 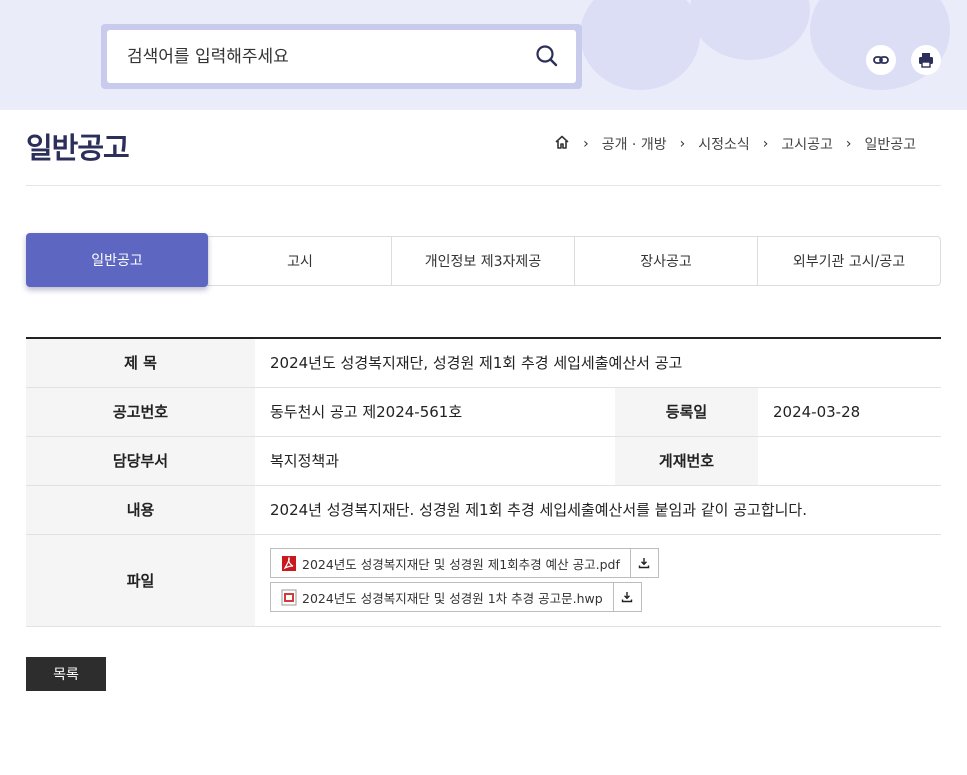 What do you see at coordinates (483, 185) in the screenshot?
I see `divider` at bounding box center [483, 185].